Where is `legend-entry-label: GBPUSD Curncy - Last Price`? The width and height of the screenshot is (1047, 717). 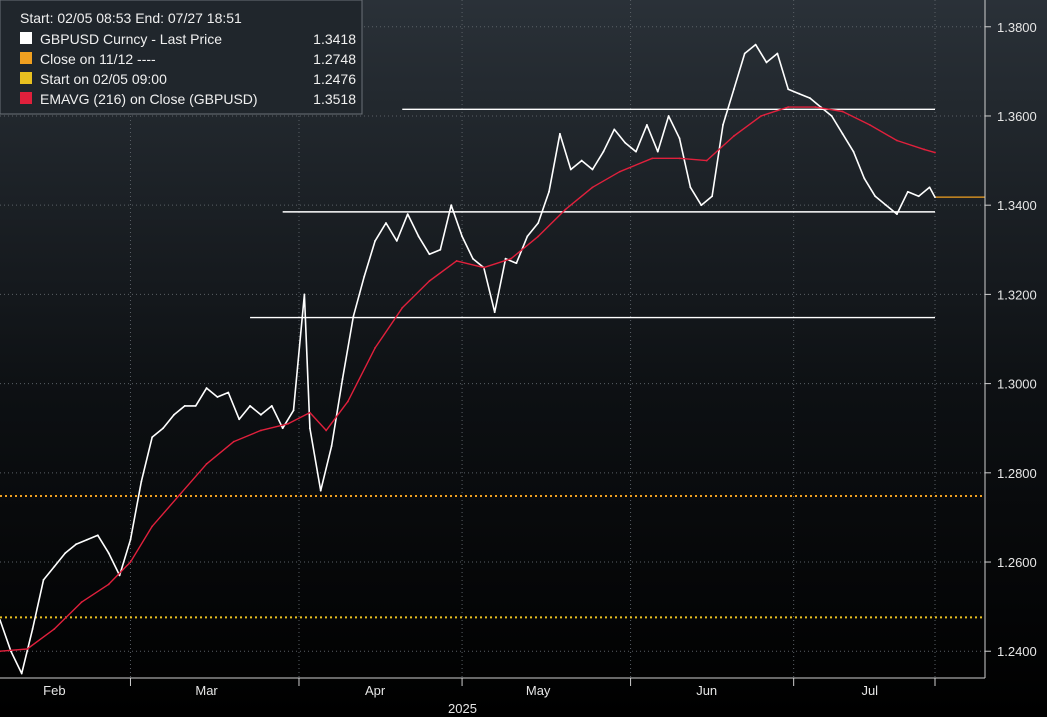
legend-entry-label: GBPUSD Curncy - Last Price is located at coordinates (131, 39).